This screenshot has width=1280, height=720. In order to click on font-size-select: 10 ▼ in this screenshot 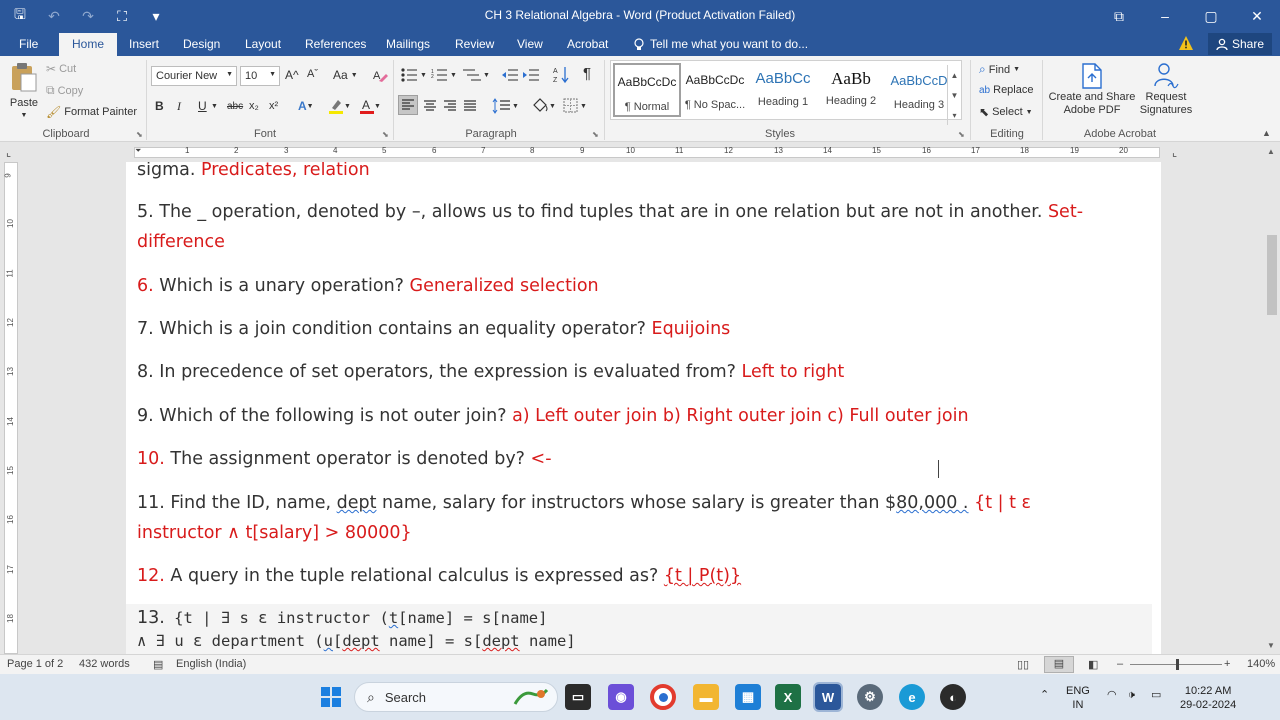, I will do `click(260, 76)`.